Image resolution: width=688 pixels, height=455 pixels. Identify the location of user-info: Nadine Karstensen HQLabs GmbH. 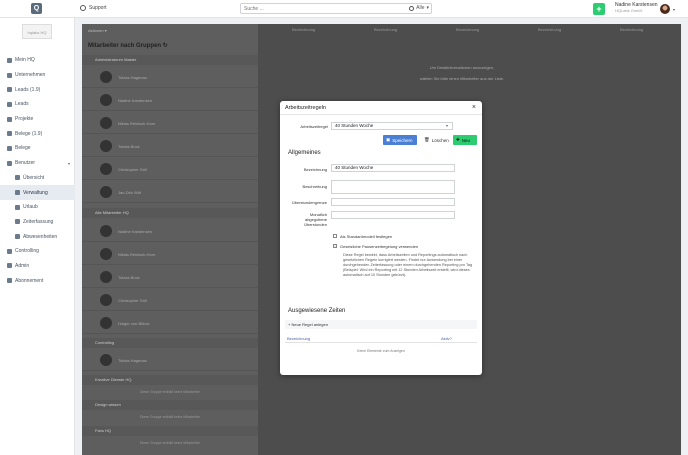
(636, 8).